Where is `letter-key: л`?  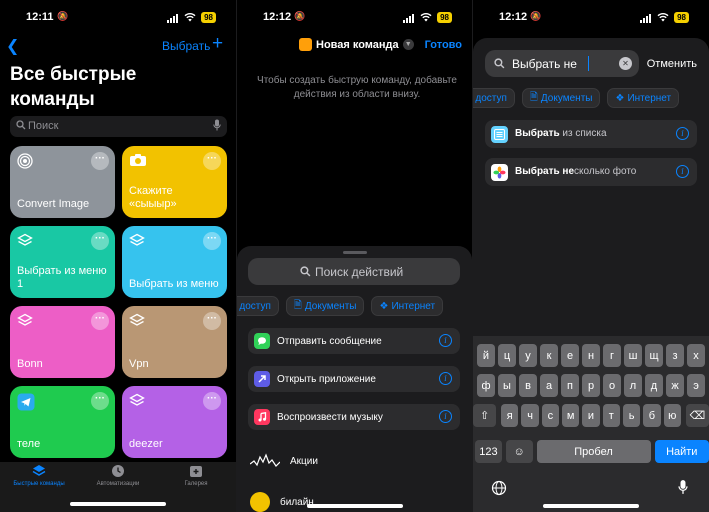 letter-key: л is located at coordinates (633, 385).